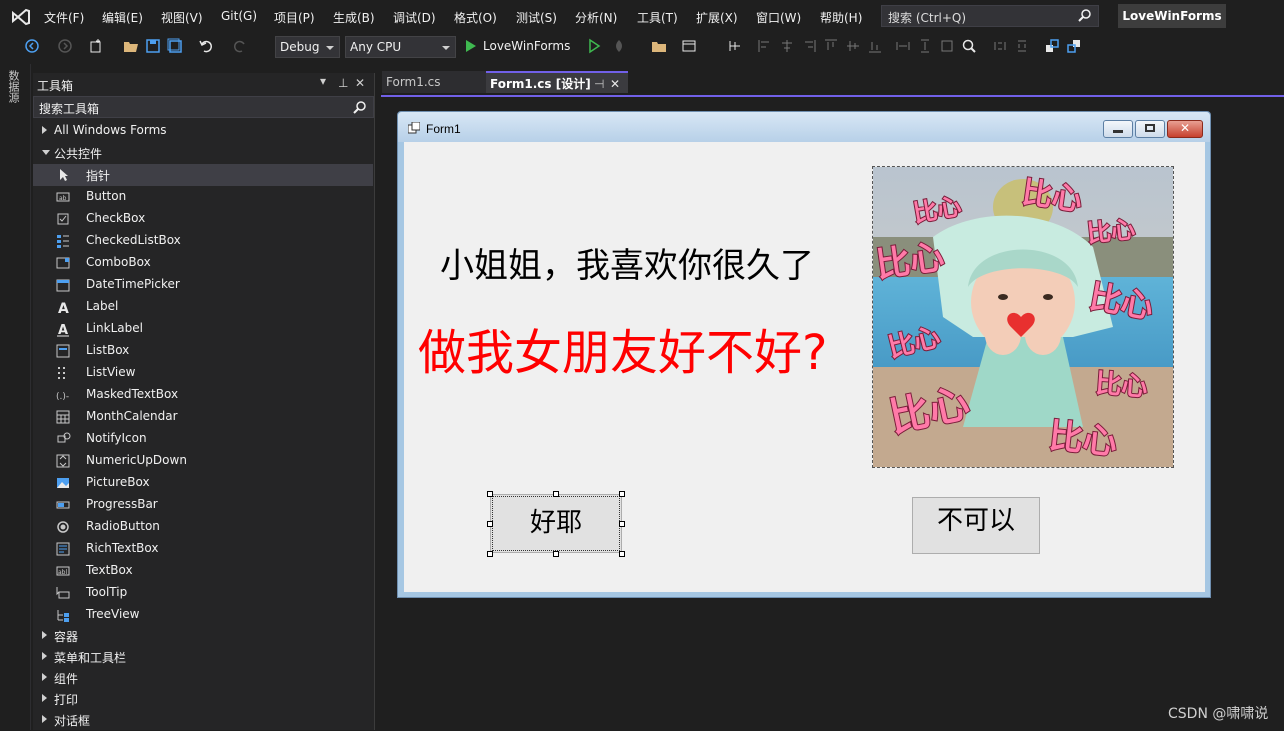 This screenshot has width=1284, height=731. What do you see at coordinates (64, 17) in the screenshot?
I see `menu-file: 文件(F)` at bounding box center [64, 17].